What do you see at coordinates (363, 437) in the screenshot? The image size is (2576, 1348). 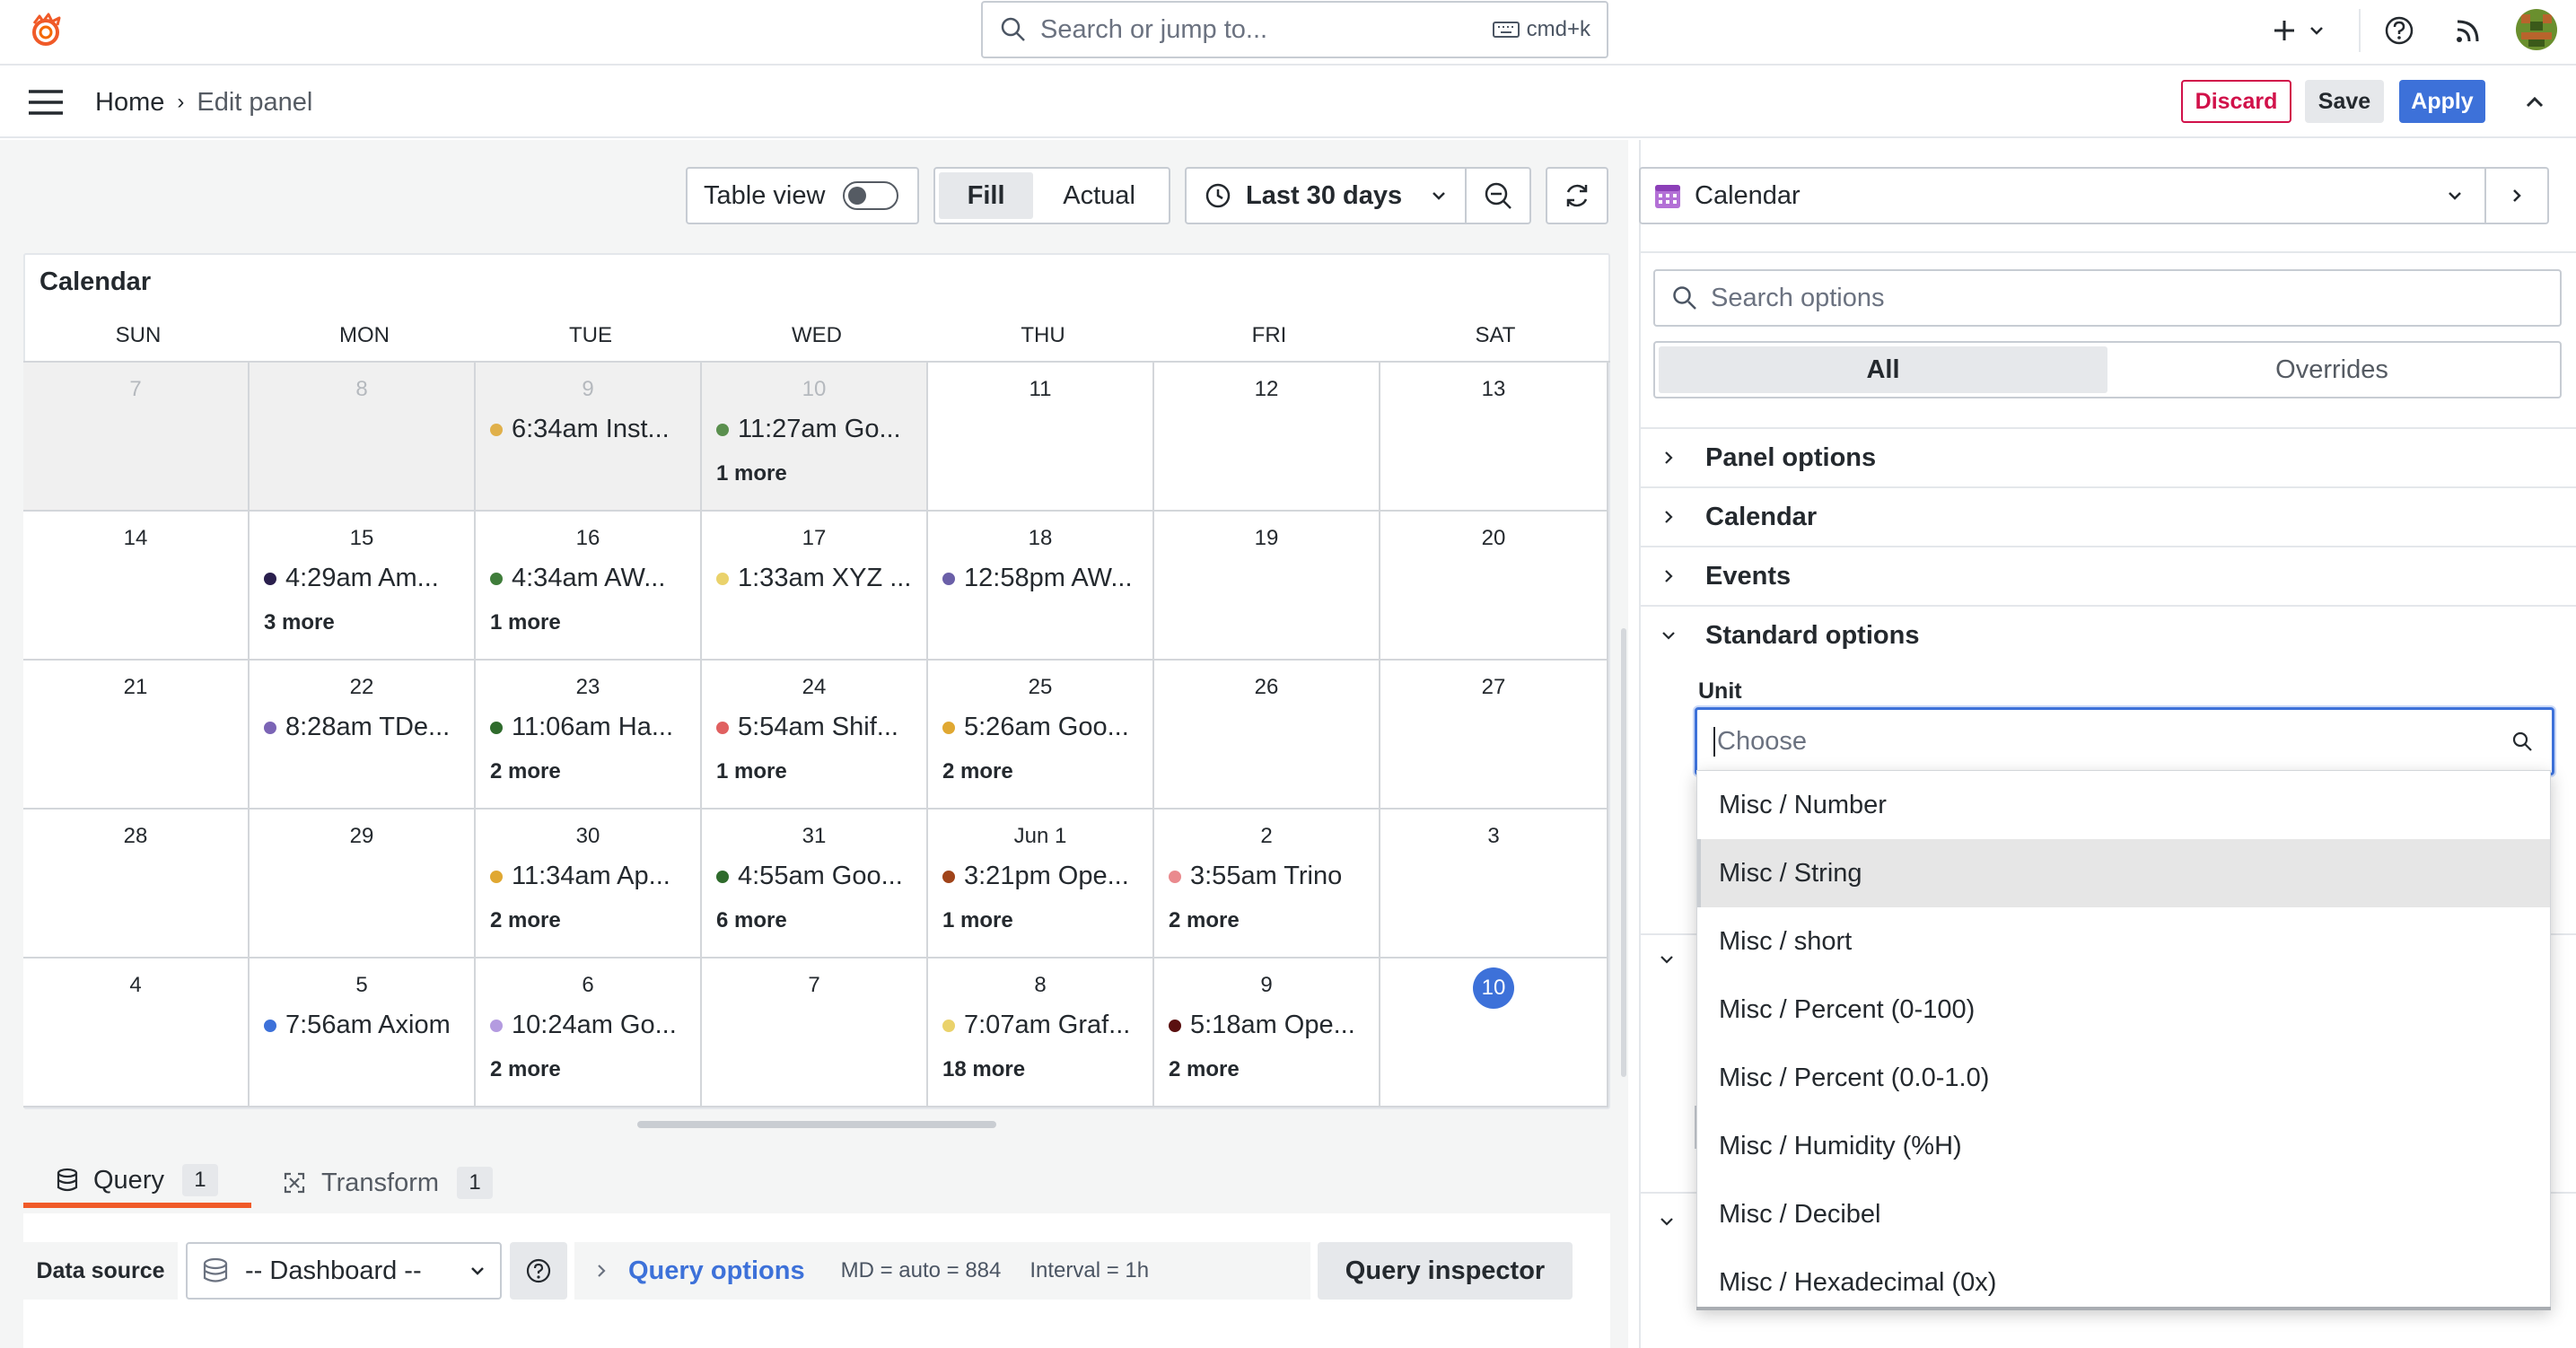 I see `calendar-day-cell: 8` at bounding box center [363, 437].